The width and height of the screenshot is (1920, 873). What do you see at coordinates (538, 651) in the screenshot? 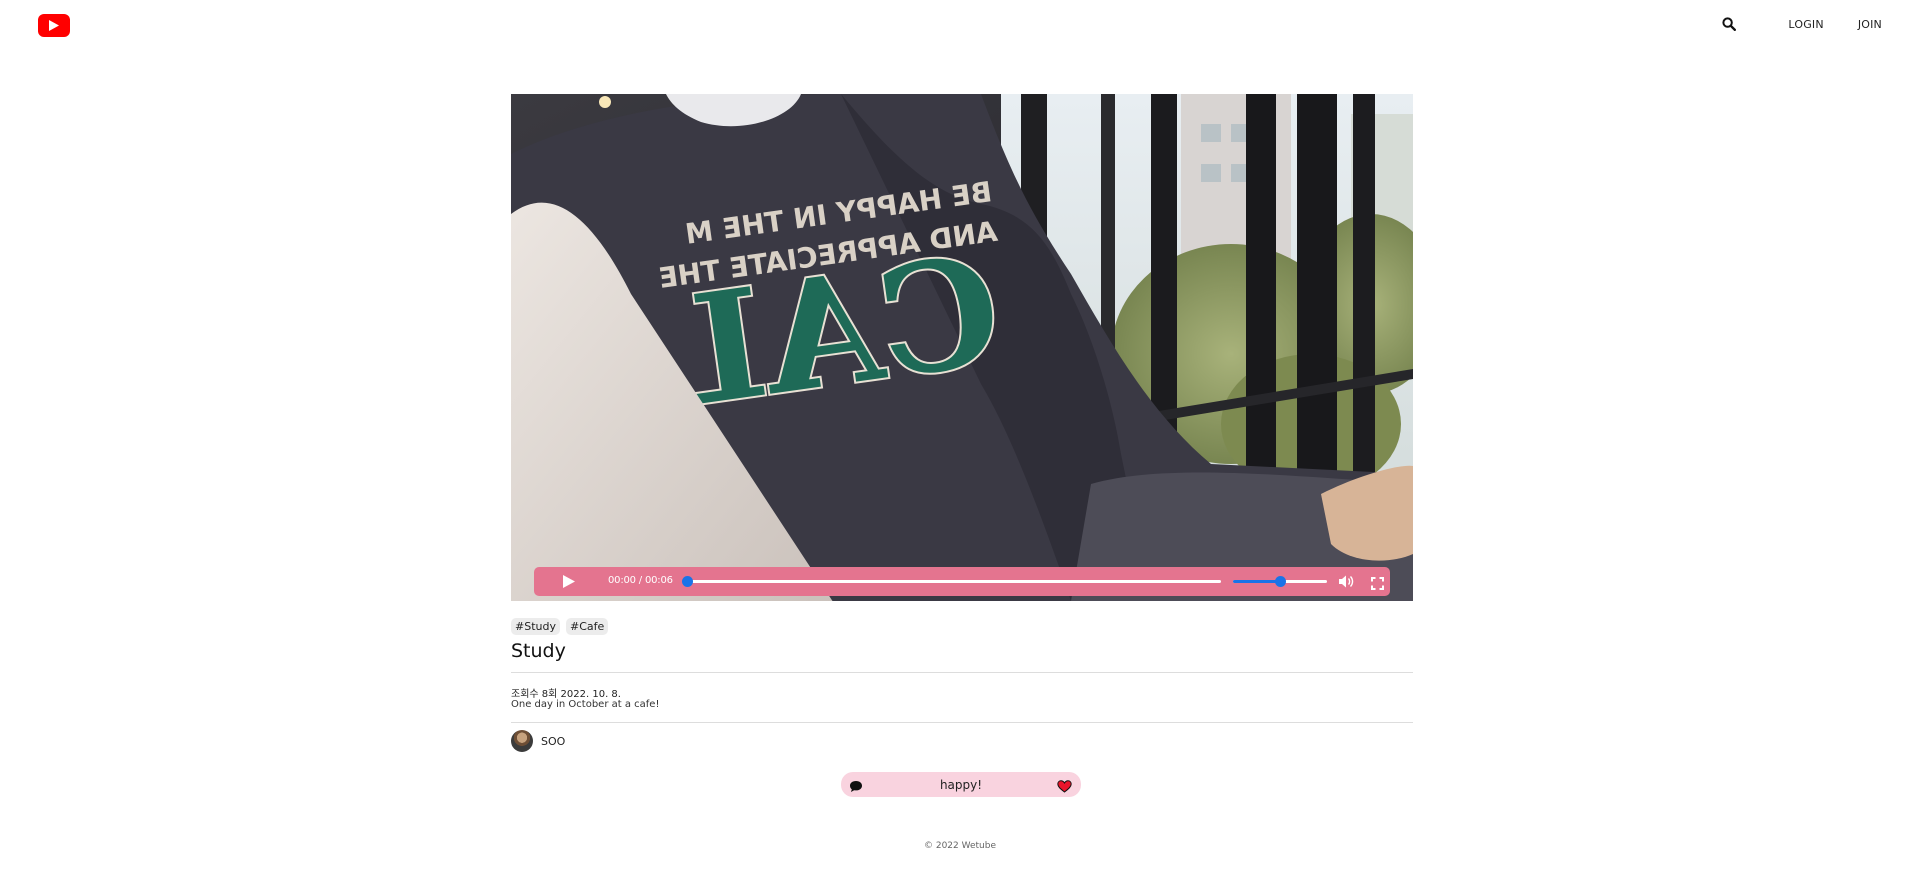
I see `video-title: Study` at bounding box center [538, 651].